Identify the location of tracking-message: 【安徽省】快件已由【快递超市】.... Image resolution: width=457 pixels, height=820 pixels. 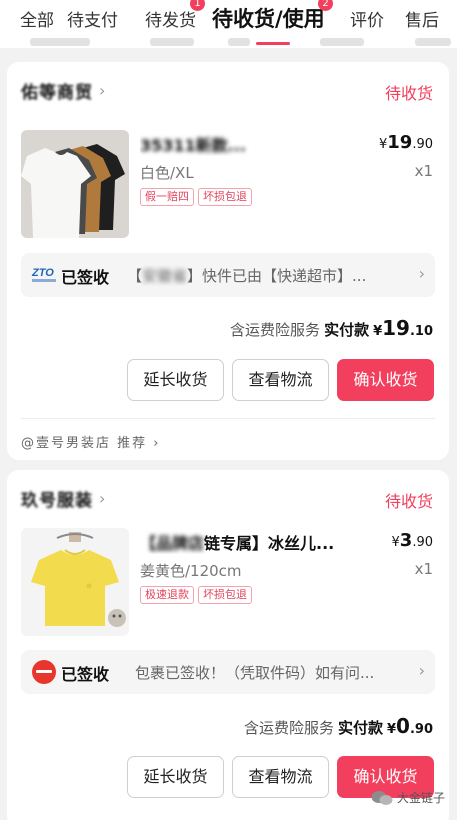
(247, 276).